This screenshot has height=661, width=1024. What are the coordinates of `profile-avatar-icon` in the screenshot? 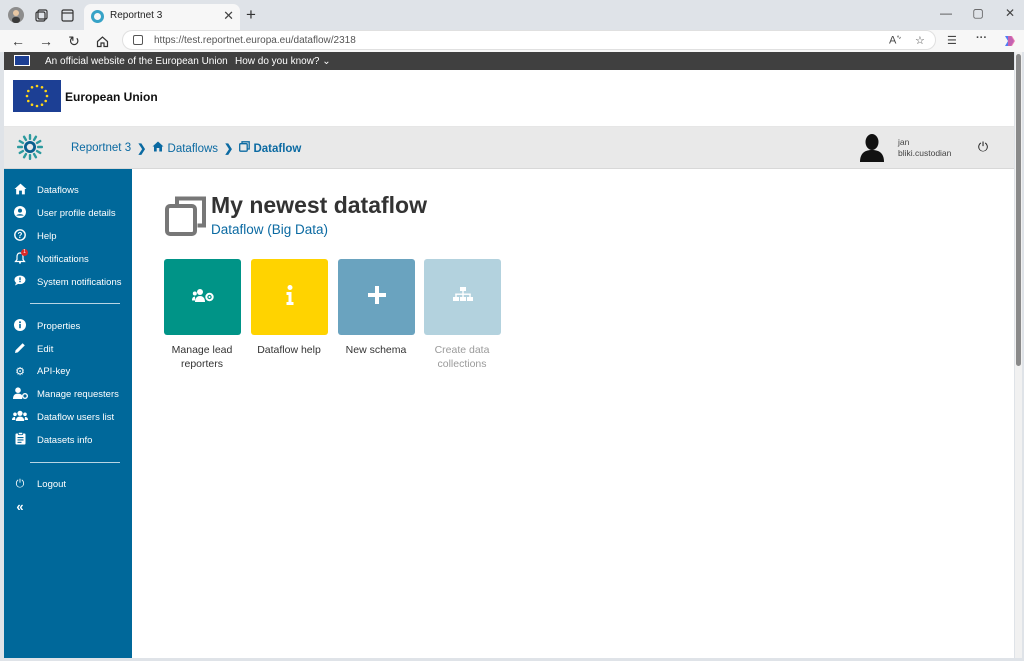 It's located at (16, 15).